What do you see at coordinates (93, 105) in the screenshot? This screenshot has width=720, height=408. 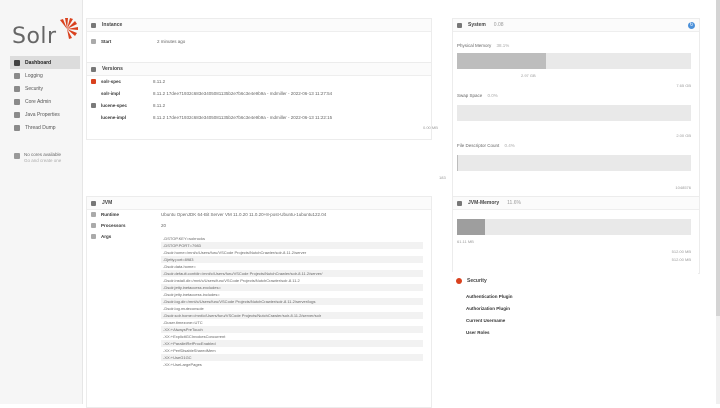 I see `lucene-icon` at bounding box center [93, 105].